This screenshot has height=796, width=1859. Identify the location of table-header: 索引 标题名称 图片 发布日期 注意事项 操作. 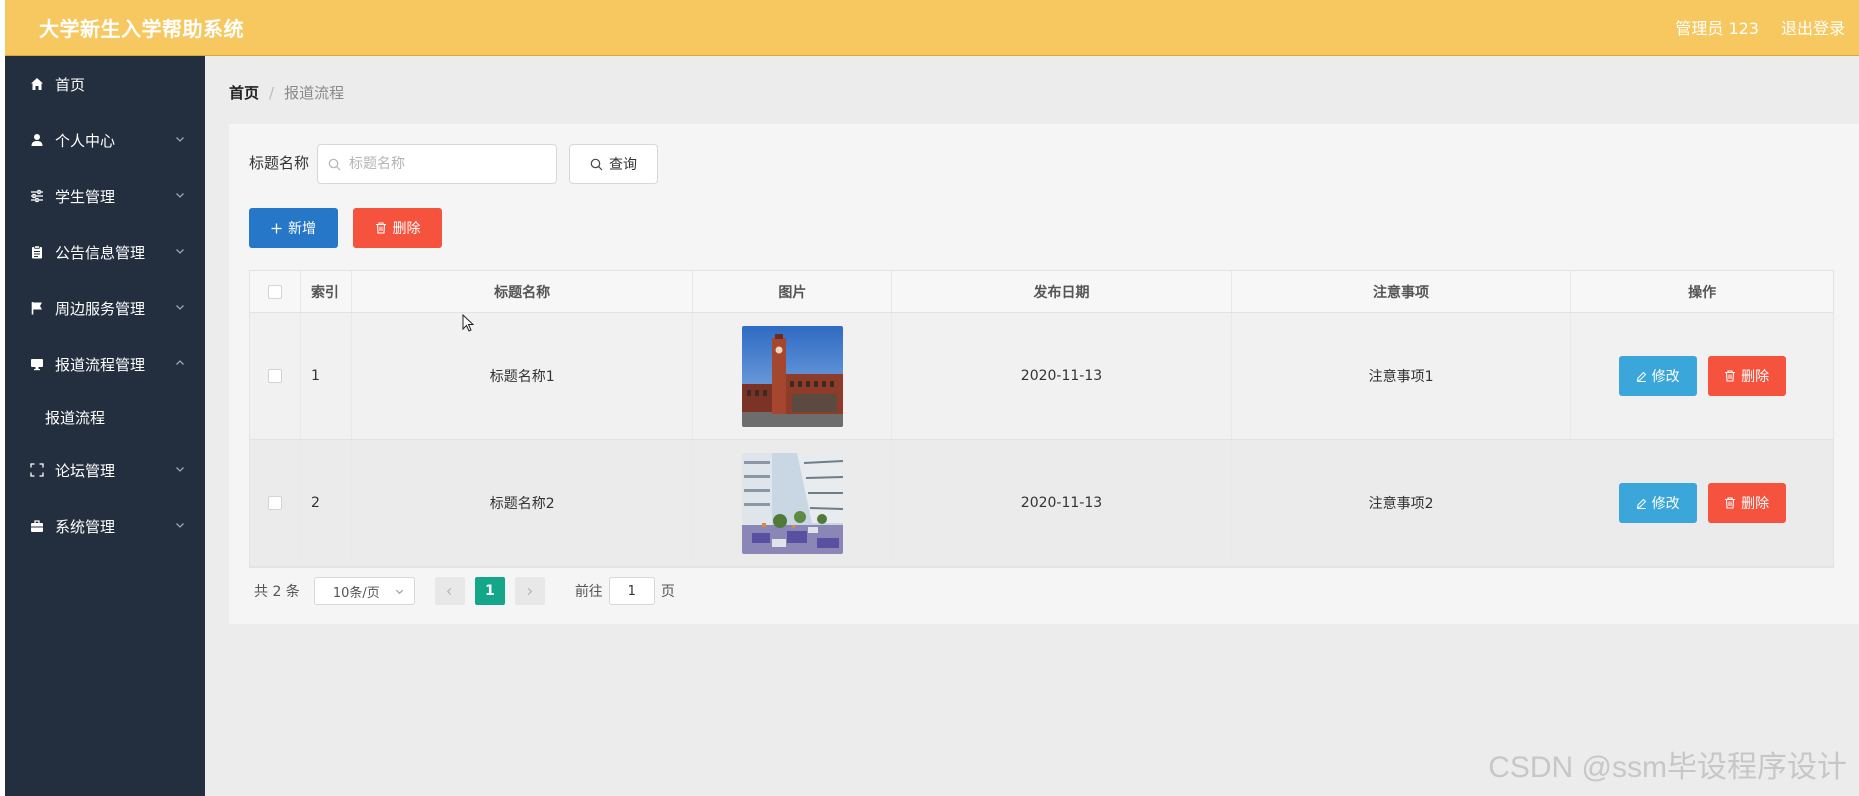
(1041, 292).